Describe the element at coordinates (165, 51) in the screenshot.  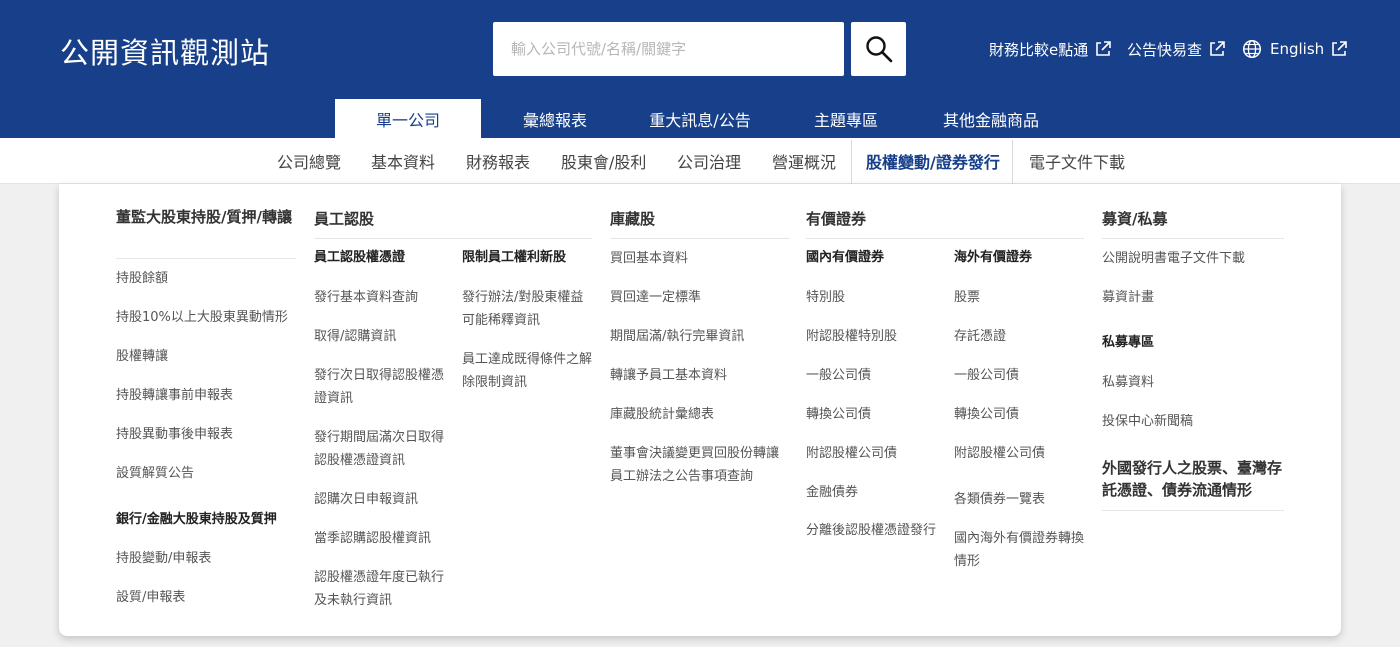
I see `site-logo: 公開資訊觀測站` at that location.